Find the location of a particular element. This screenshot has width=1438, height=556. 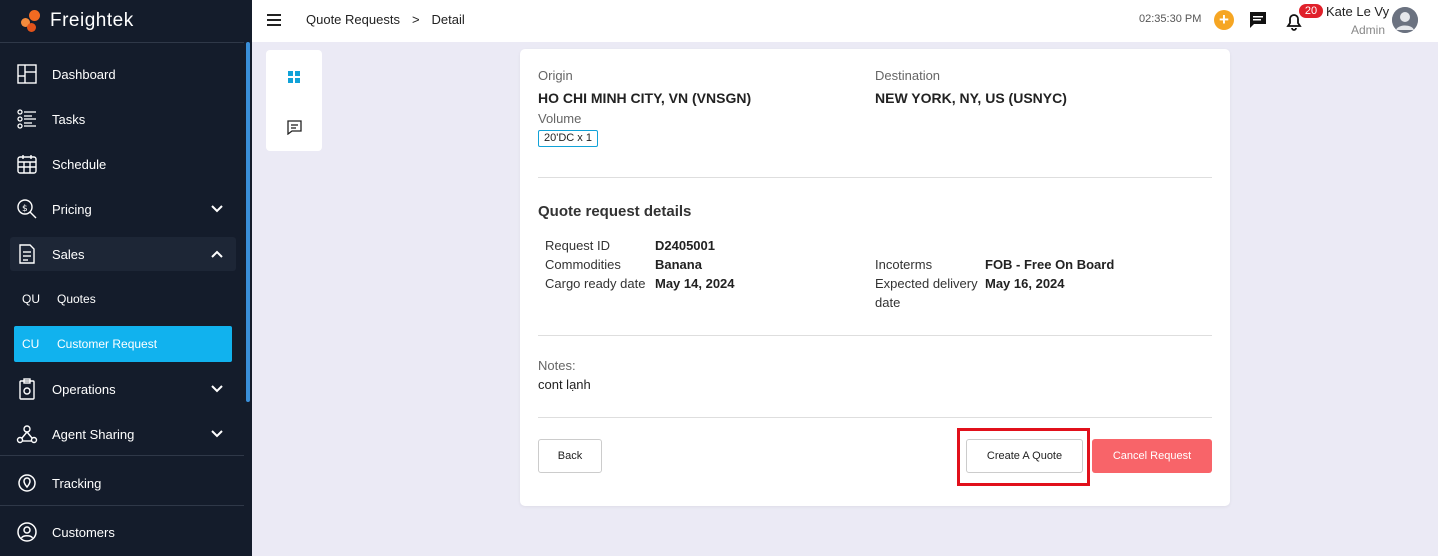

pricing-icon: $ is located at coordinates (27, 209).